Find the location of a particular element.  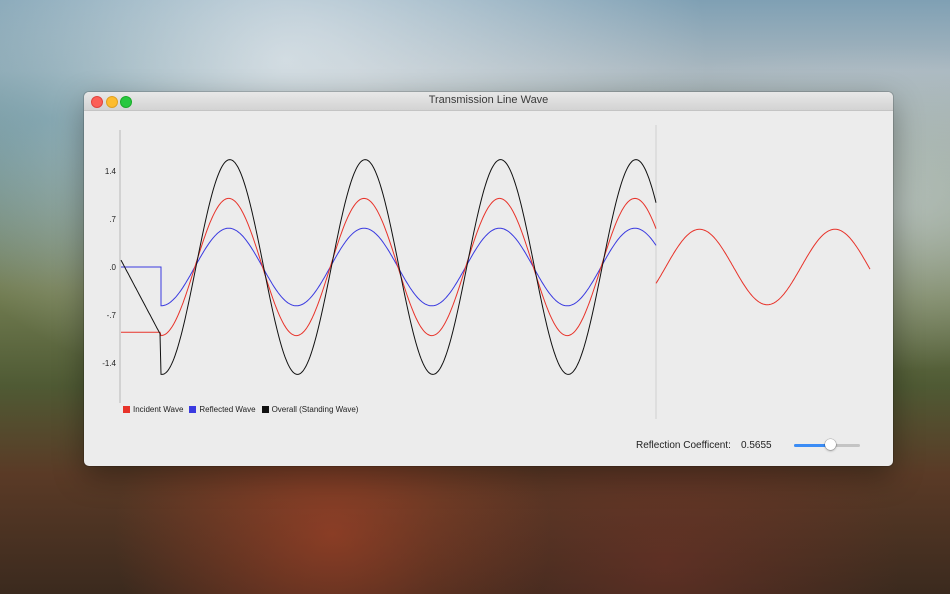

legend-incident-label: Incident Wave is located at coordinates (158, 409).